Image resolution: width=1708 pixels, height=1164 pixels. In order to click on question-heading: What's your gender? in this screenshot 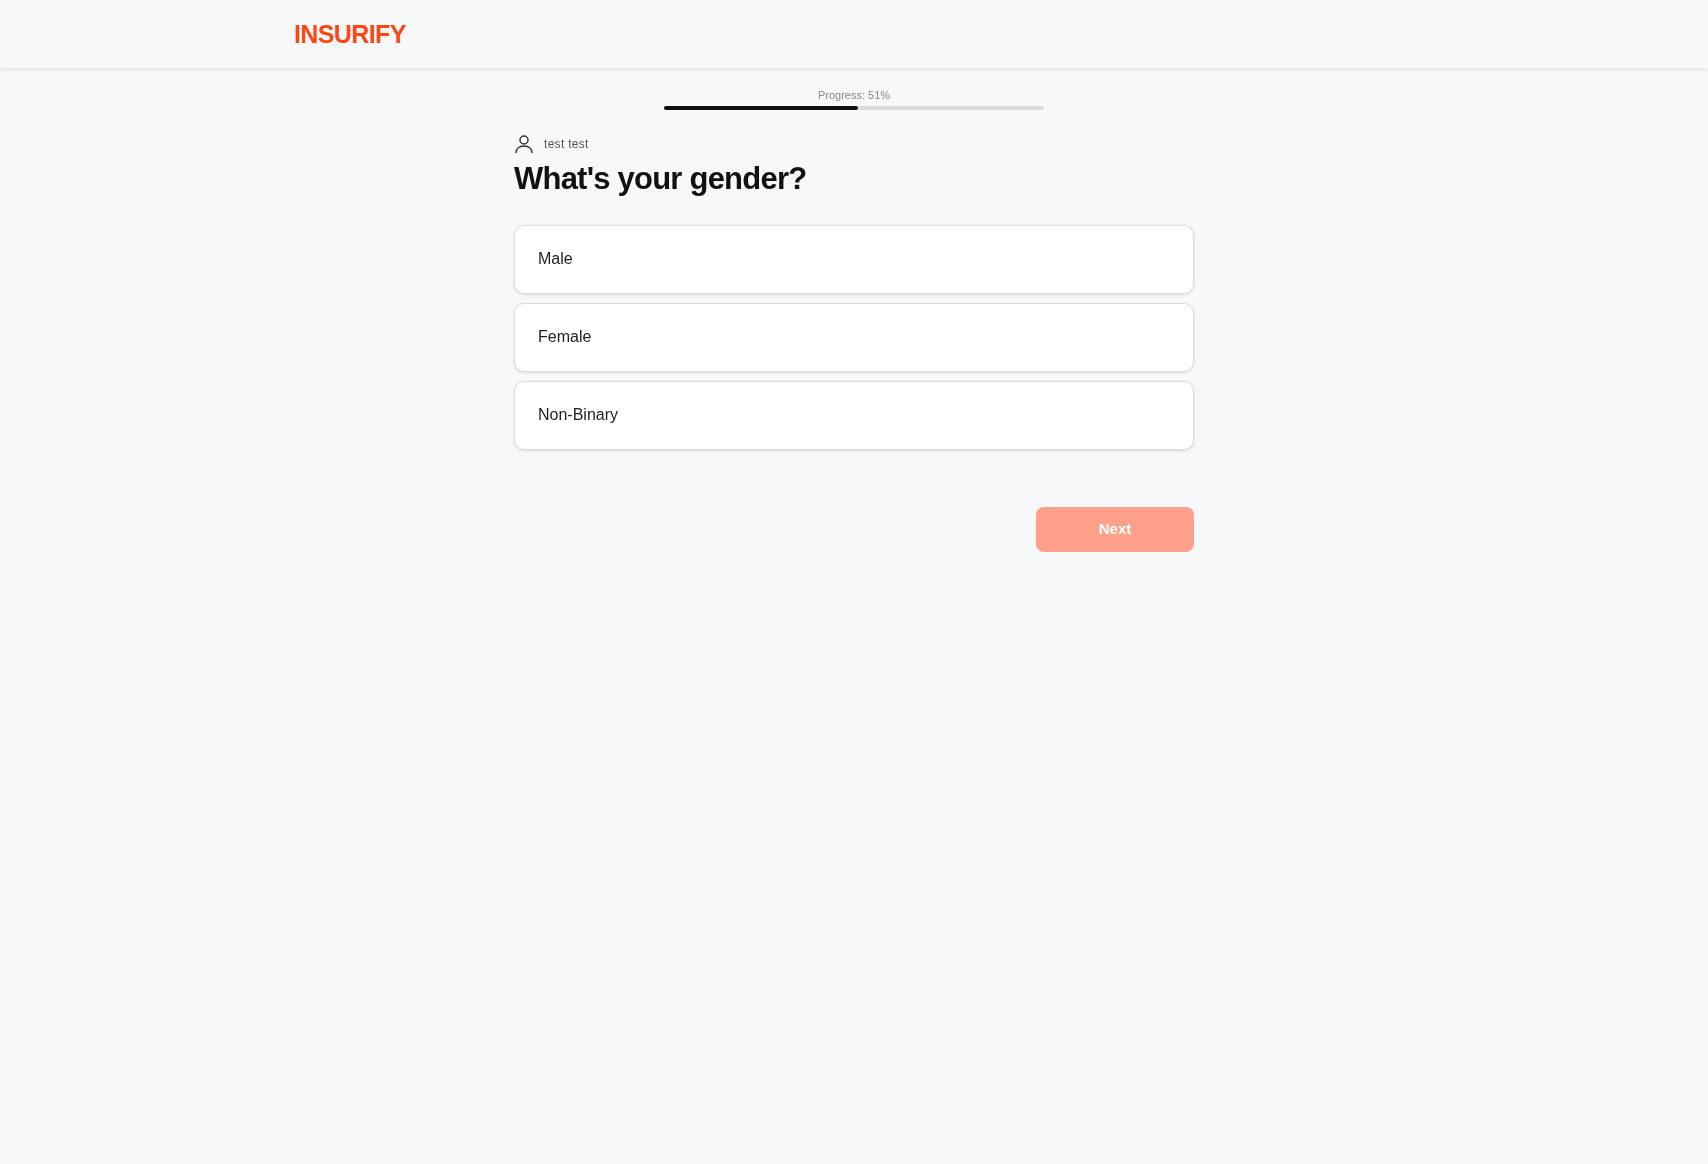, I will do `click(661, 179)`.